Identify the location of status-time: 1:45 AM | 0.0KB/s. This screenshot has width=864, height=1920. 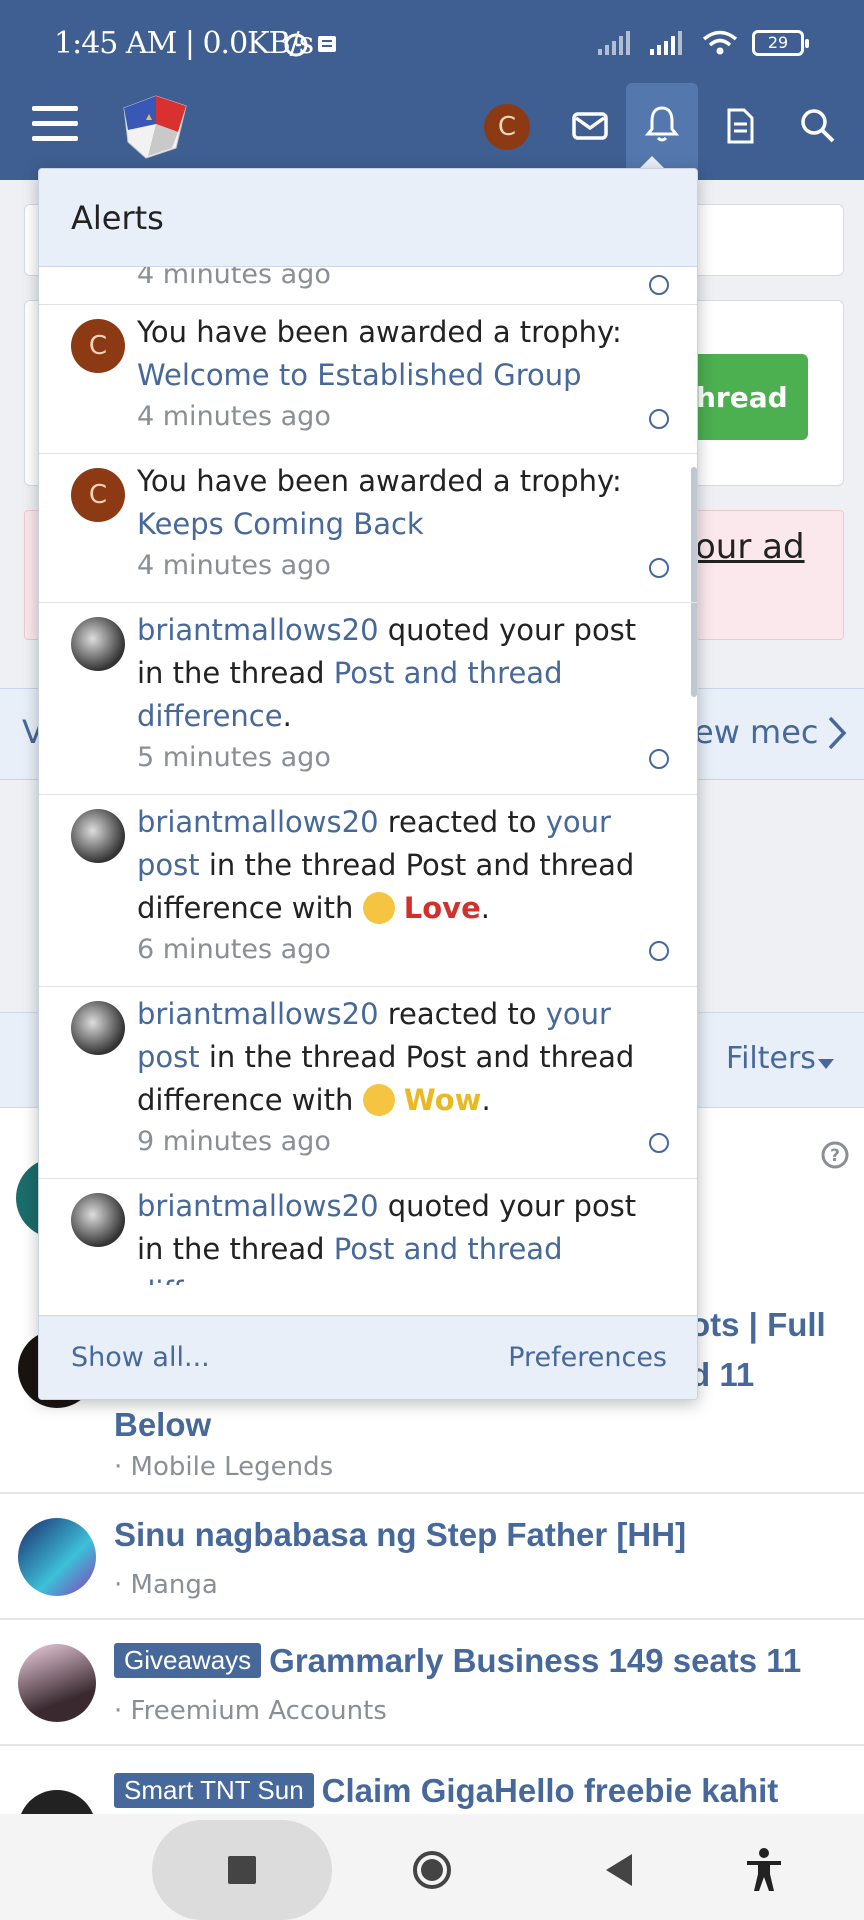
(184, 43).